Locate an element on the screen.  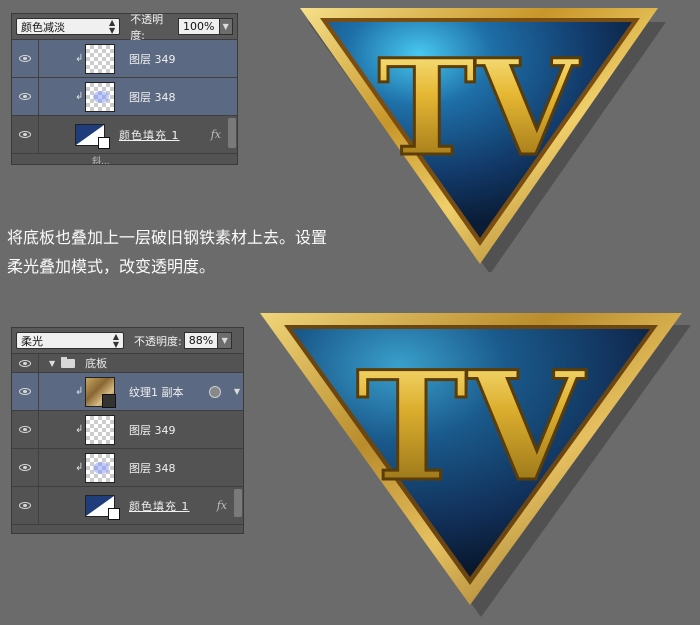
blend-mode-select: 颜色减淡 ▲ ▼ is located at coordinates (68, 26).